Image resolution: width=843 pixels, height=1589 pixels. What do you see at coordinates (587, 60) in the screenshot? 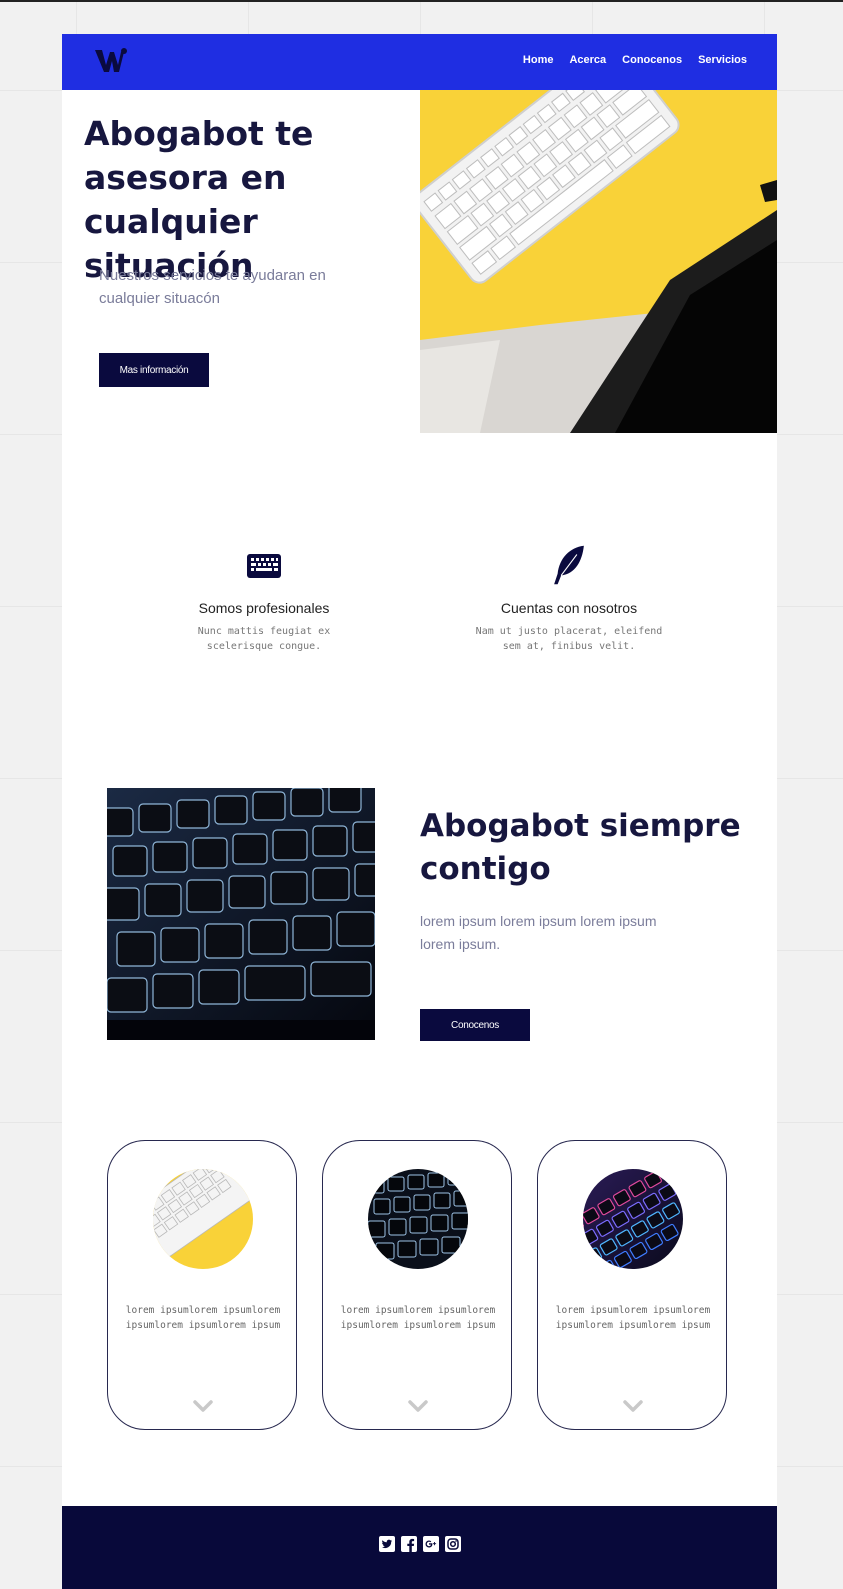
I see `nav-link-acerca: Acerca` at bounding box center [587, 60].